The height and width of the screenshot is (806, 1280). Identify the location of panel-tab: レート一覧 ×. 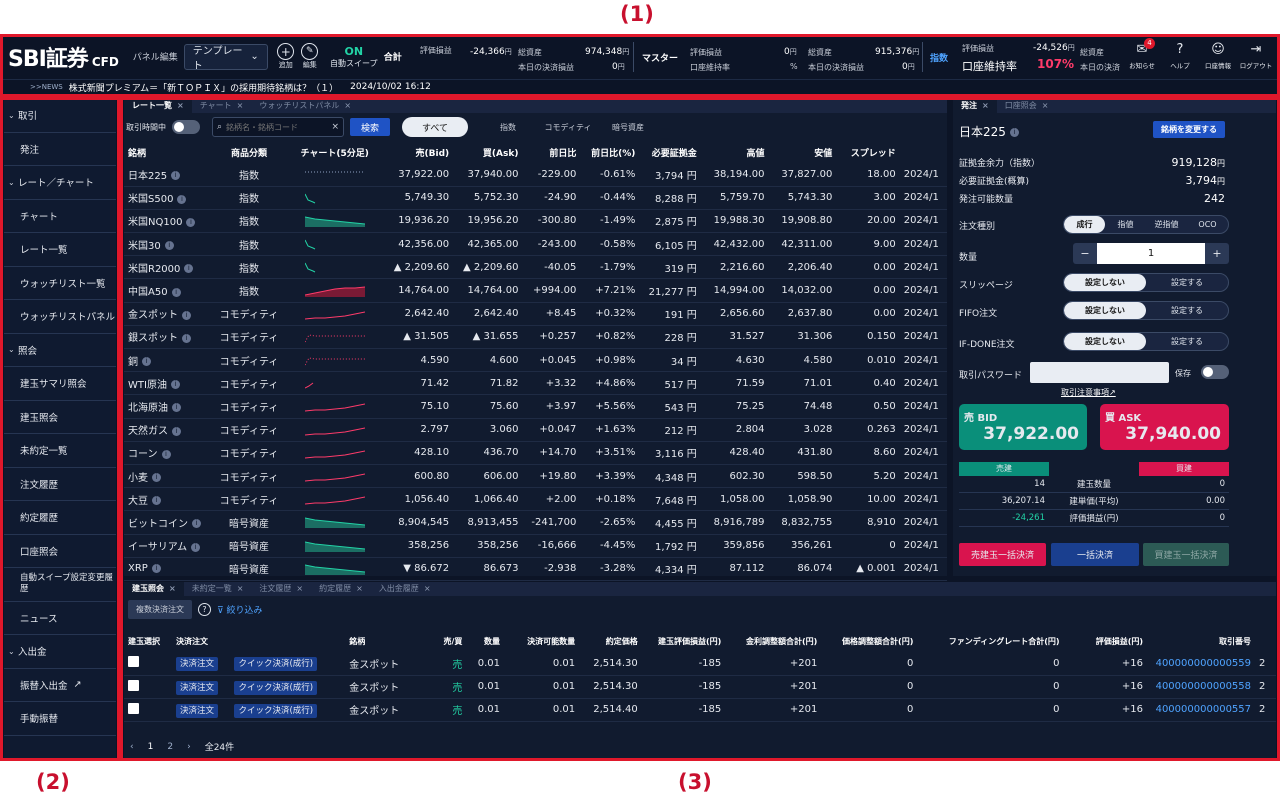
(158, 106).